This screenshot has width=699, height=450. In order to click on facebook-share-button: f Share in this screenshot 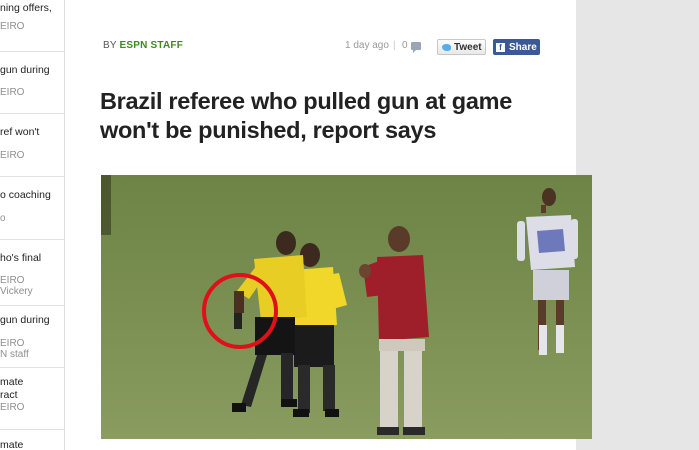, I will do `click(516, 47)`.